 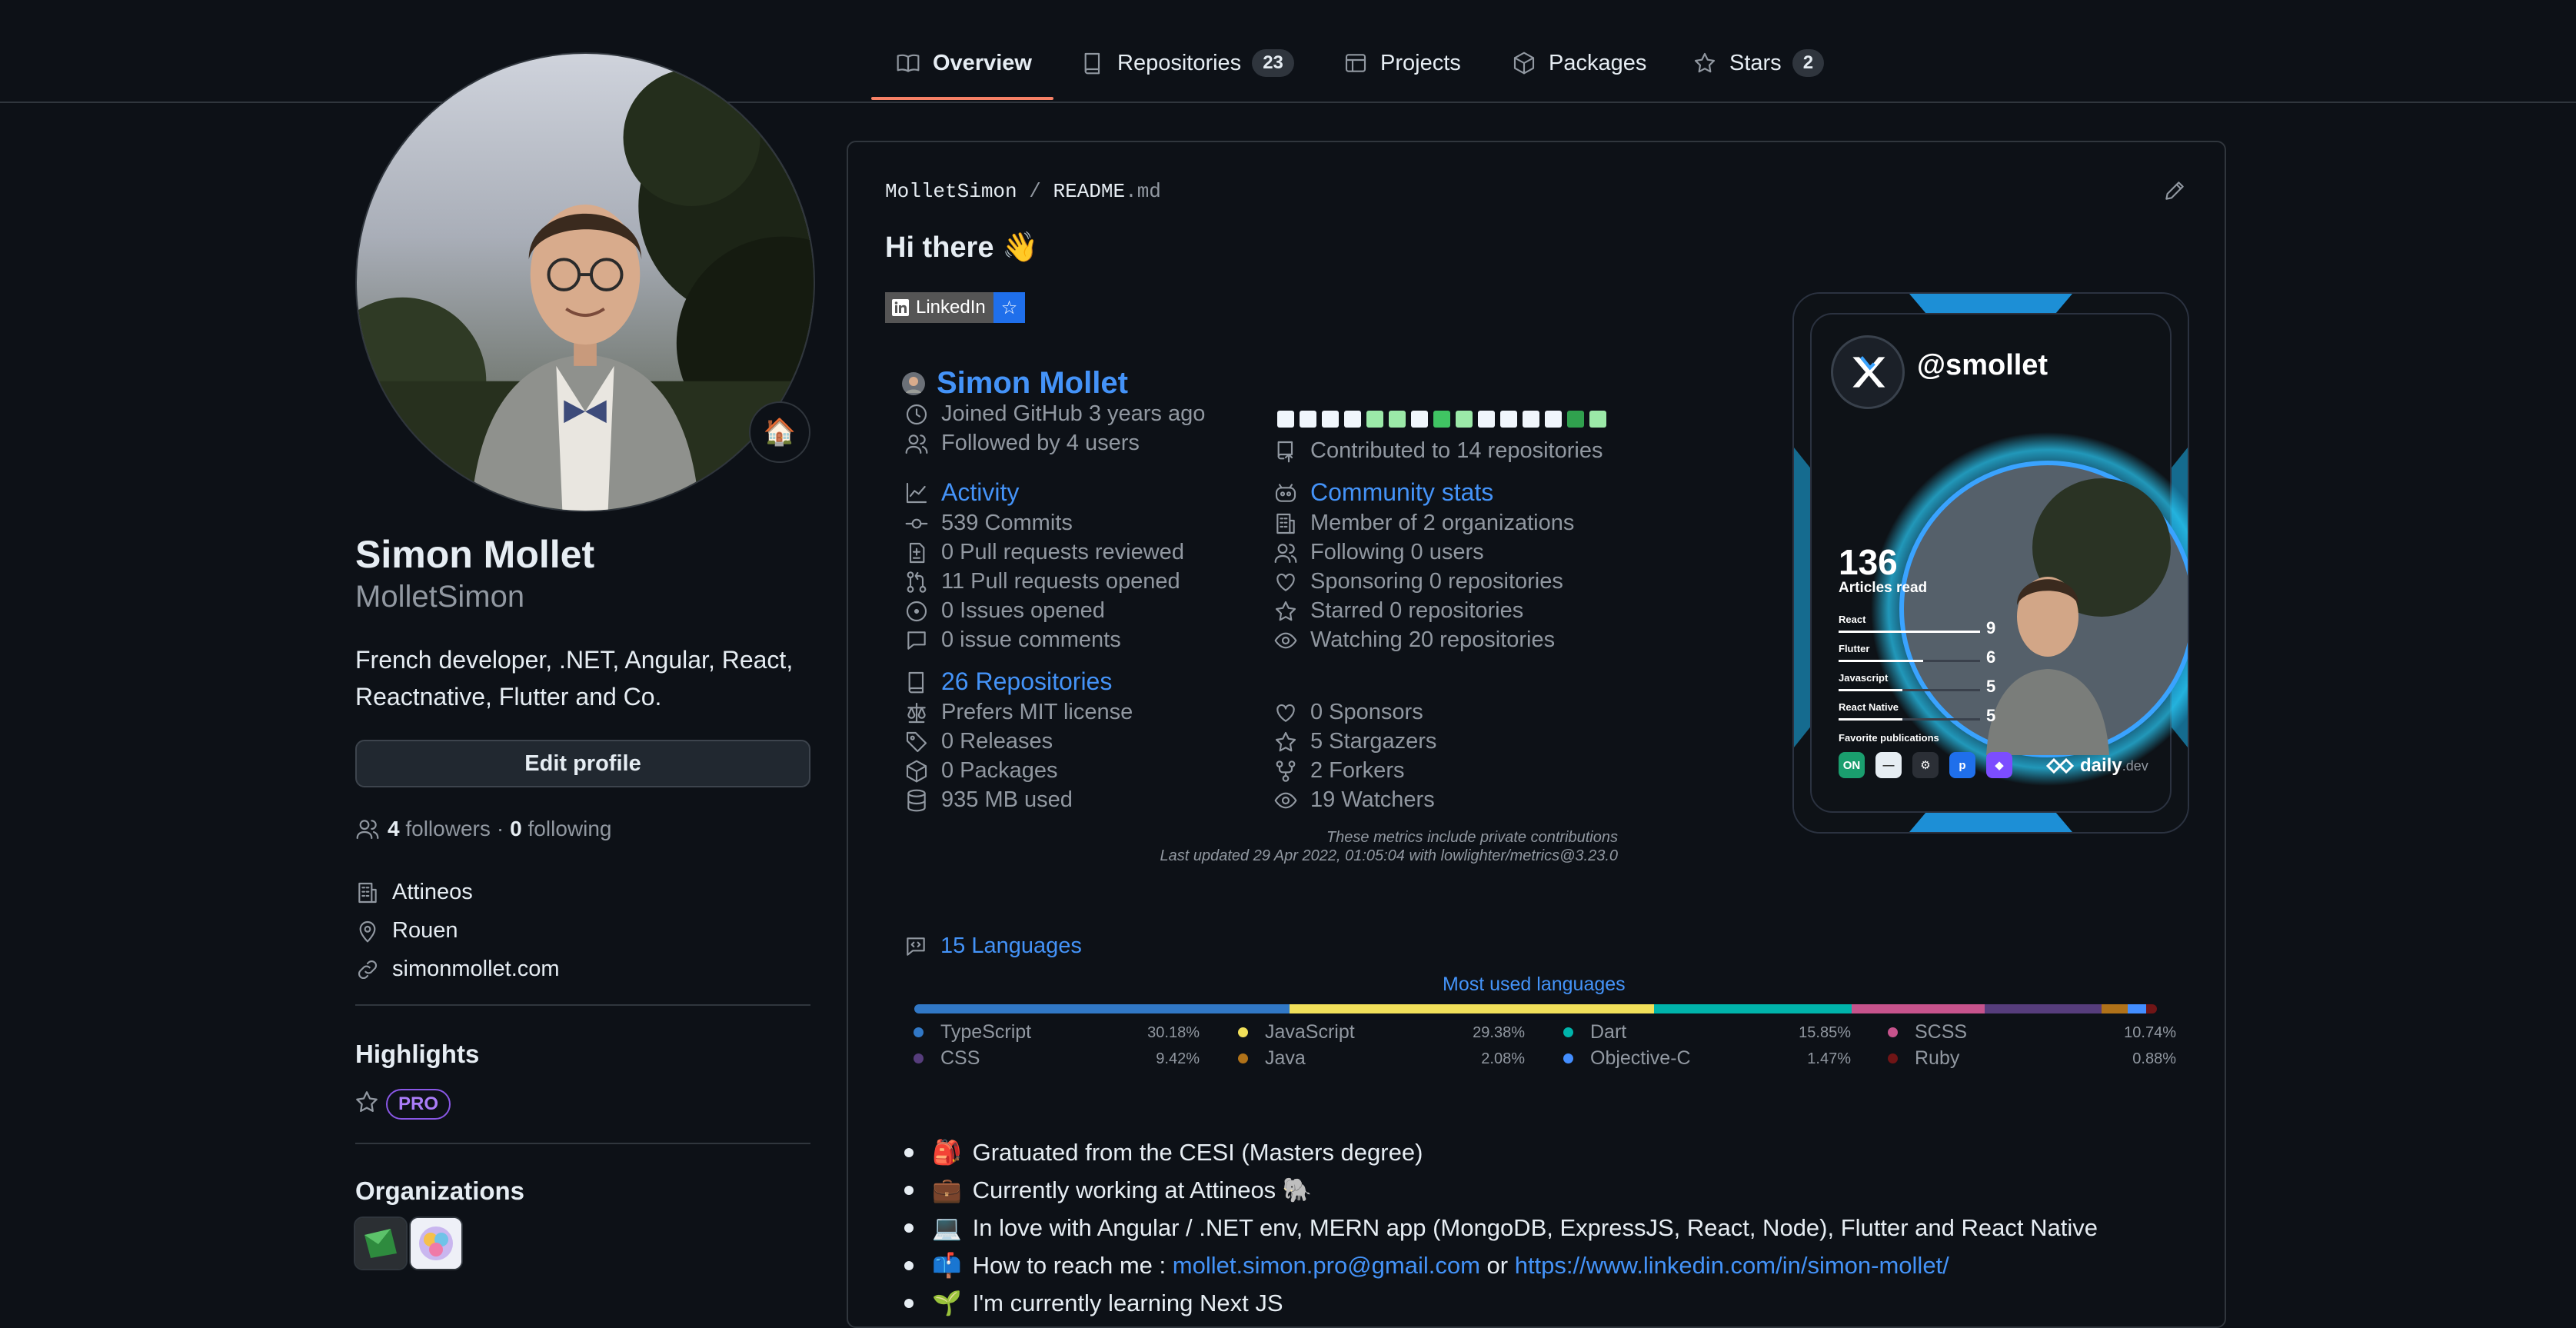 What do you see at coordinates (582, 763) in the screenshot?
I see `edit-profile-button: Edit profile` at bounding box center [582, 763].